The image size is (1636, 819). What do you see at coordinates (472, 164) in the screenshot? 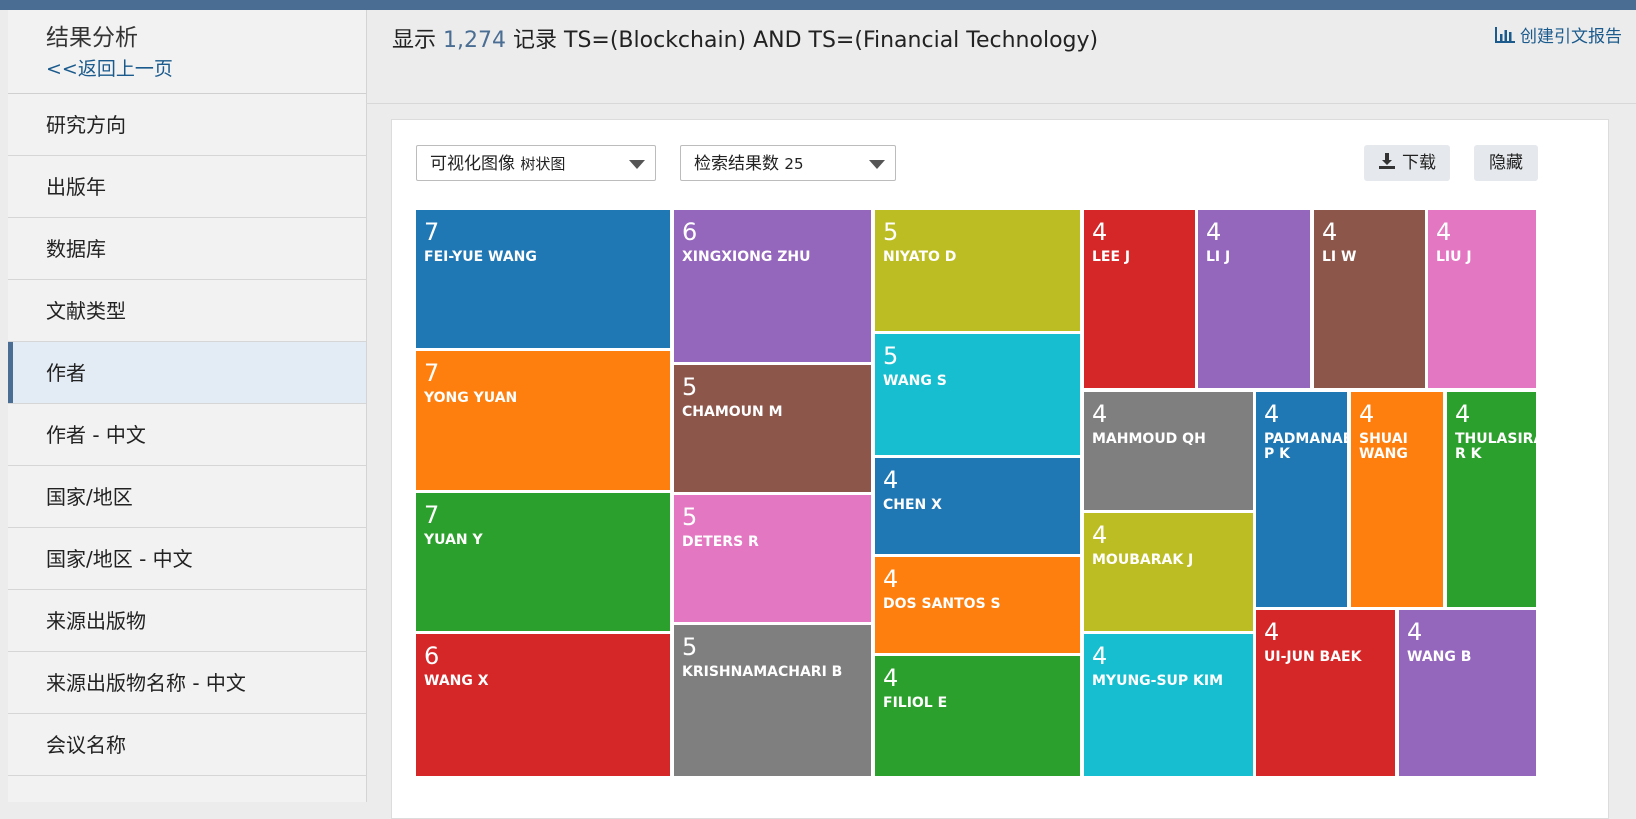
I see `visualization-label: 可视化图像` at bounding box center [472, 164].